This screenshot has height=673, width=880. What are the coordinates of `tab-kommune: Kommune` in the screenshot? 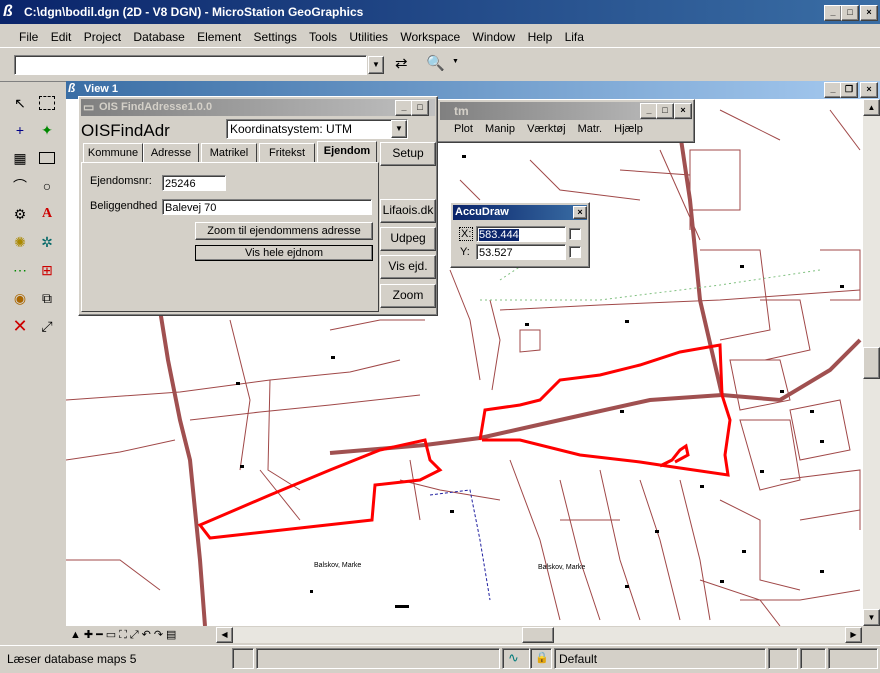 It's located at (113, 152).